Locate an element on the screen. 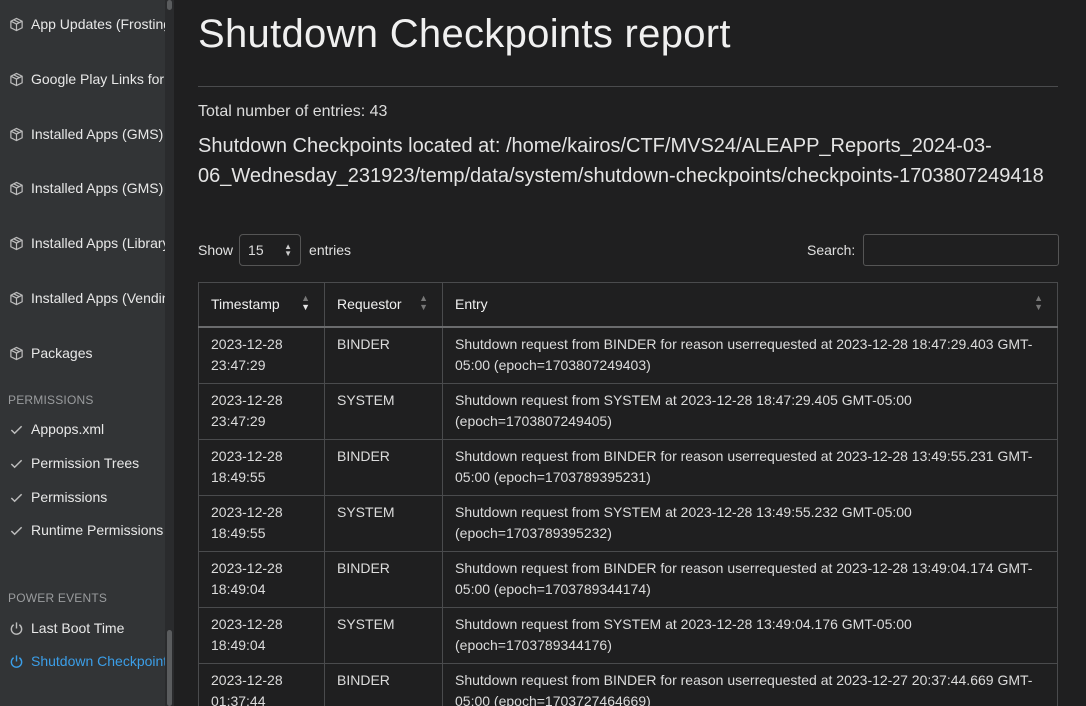 The image size is (1086, 706). sidebar-item-installed-apps-vending: Installed Apps (Vending) is located at coordinates (82, 298).